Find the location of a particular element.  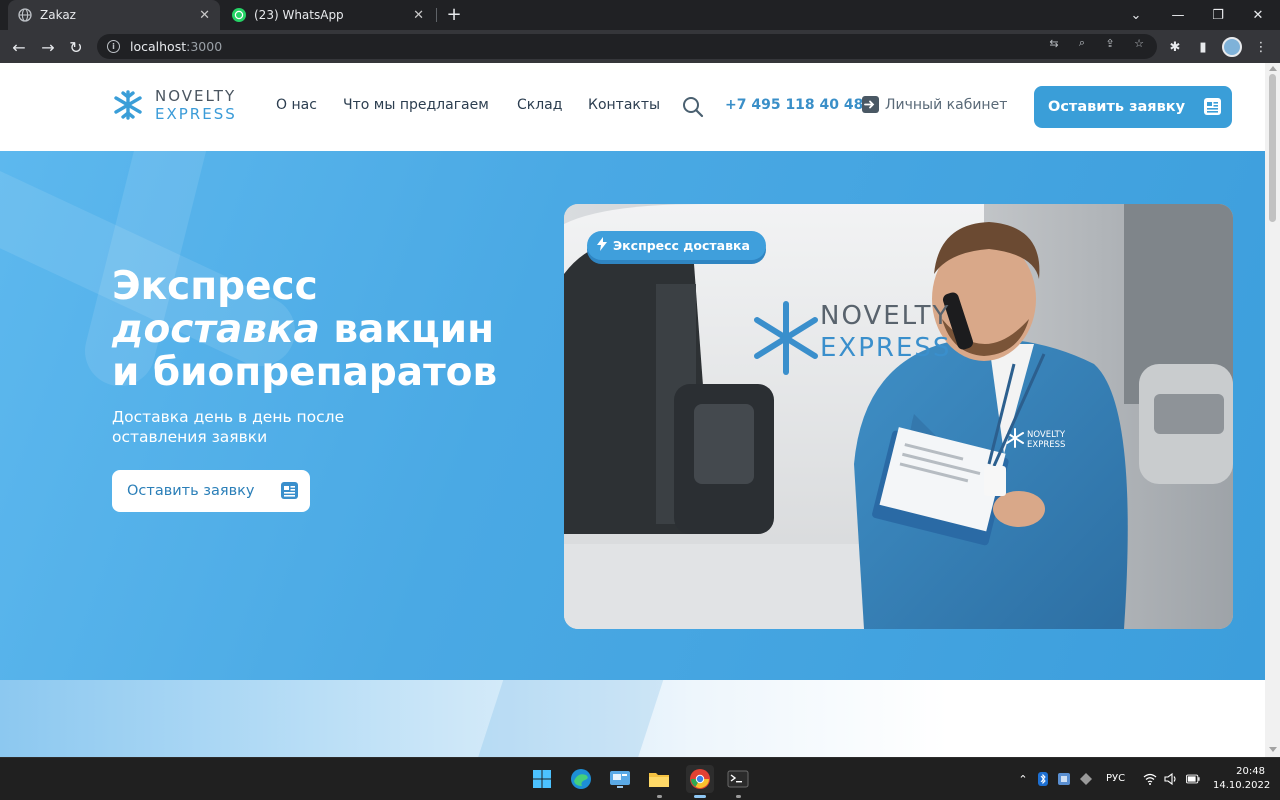

translate-icon: ⇆ is located at coordinates (1054, 43).